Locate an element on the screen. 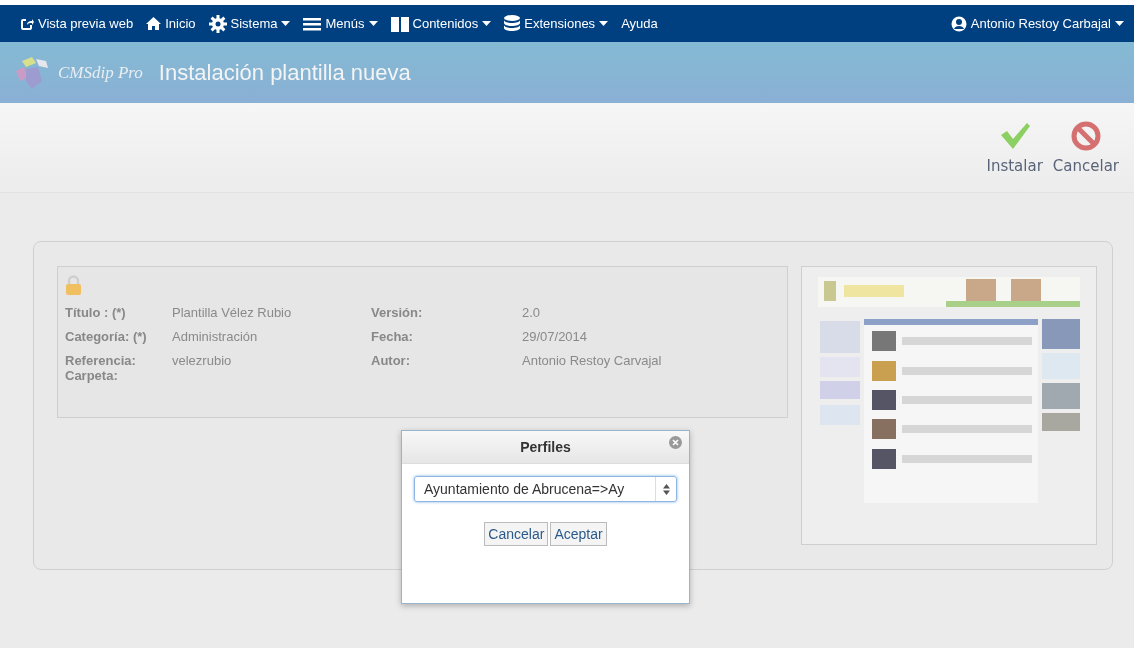  field-label: Categoría: (*) is located at coordinates (106, 336).